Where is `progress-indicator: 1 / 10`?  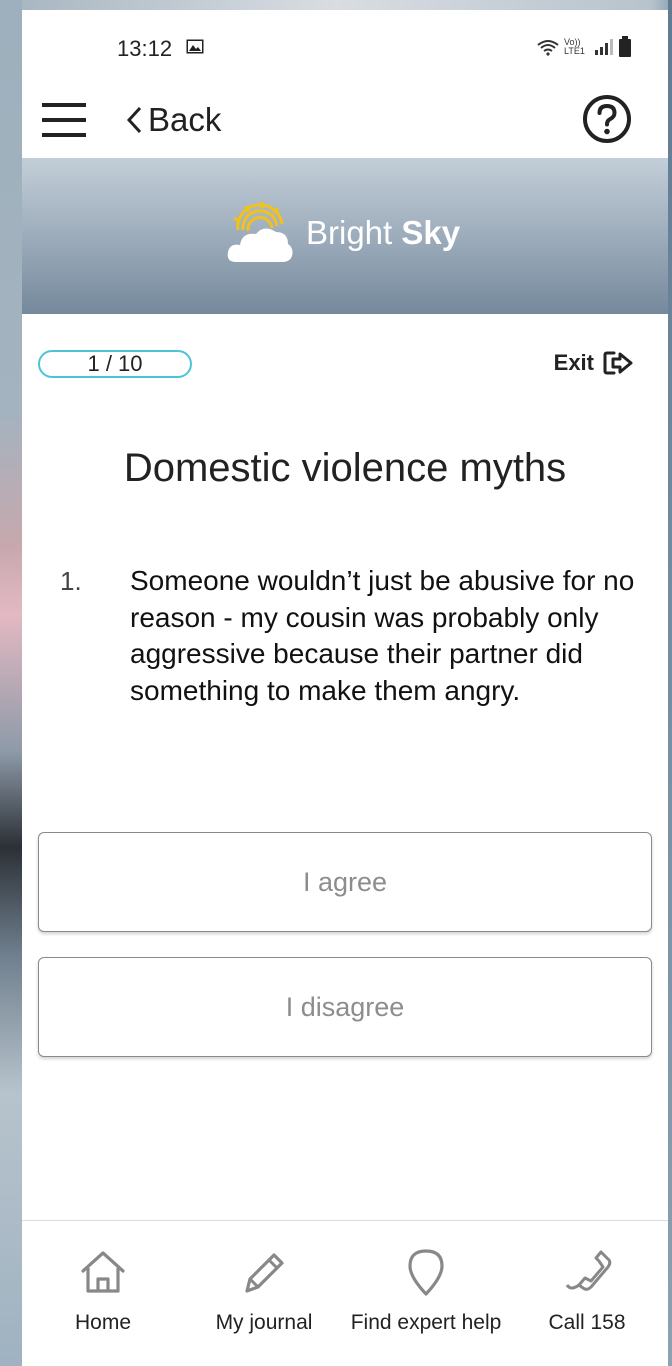
progress-indicator: 1 / 10 is located at coordinates (115, 364).